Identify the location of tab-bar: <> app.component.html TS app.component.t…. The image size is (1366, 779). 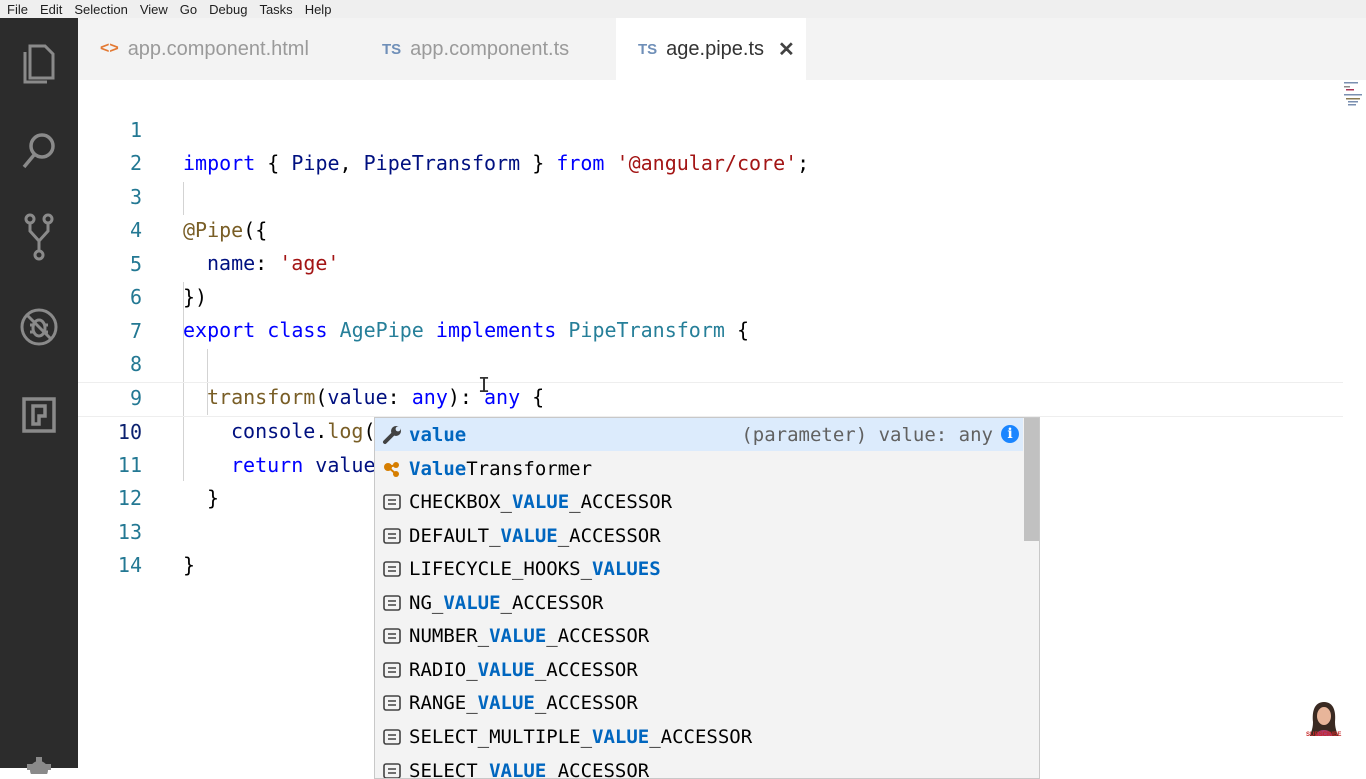
(722, 49).